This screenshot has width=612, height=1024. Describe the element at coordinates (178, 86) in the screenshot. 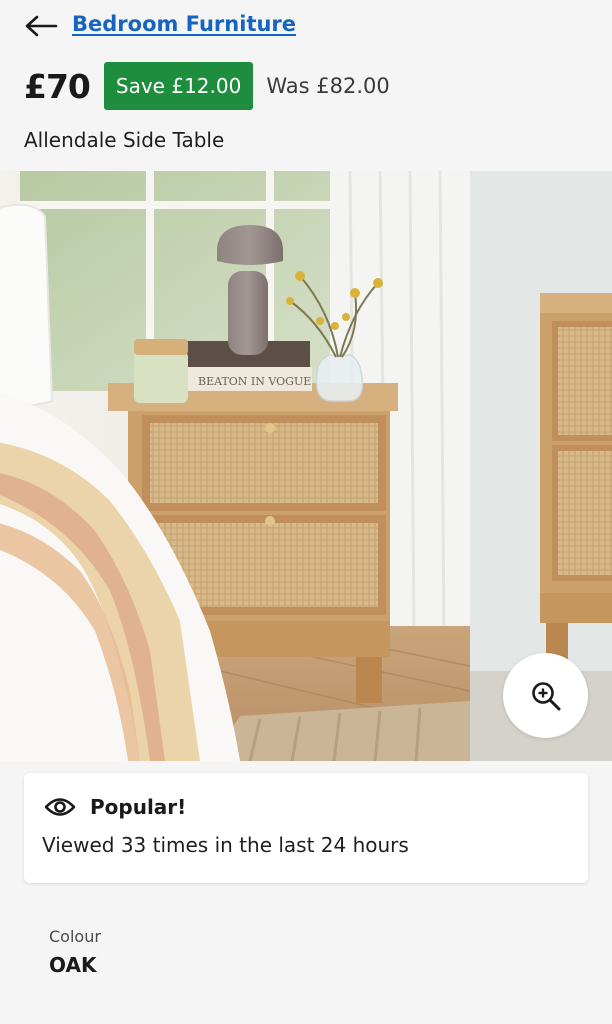

I see `save-badge: Save £12.00` at that location.